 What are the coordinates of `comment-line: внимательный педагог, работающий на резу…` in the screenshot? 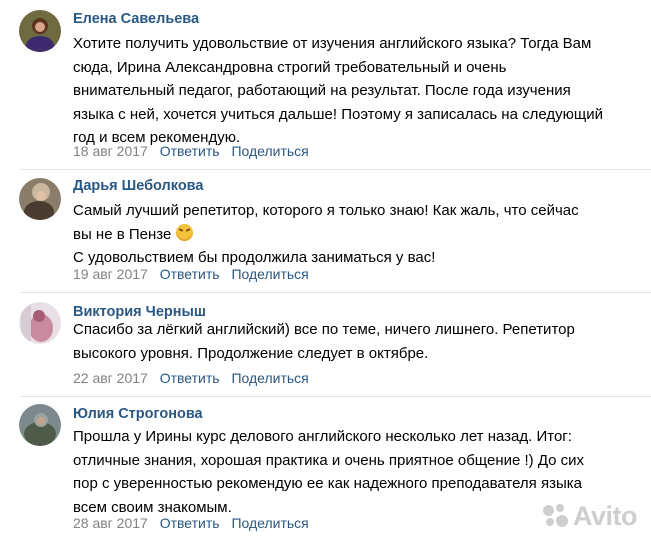 It's located at (322, 90).